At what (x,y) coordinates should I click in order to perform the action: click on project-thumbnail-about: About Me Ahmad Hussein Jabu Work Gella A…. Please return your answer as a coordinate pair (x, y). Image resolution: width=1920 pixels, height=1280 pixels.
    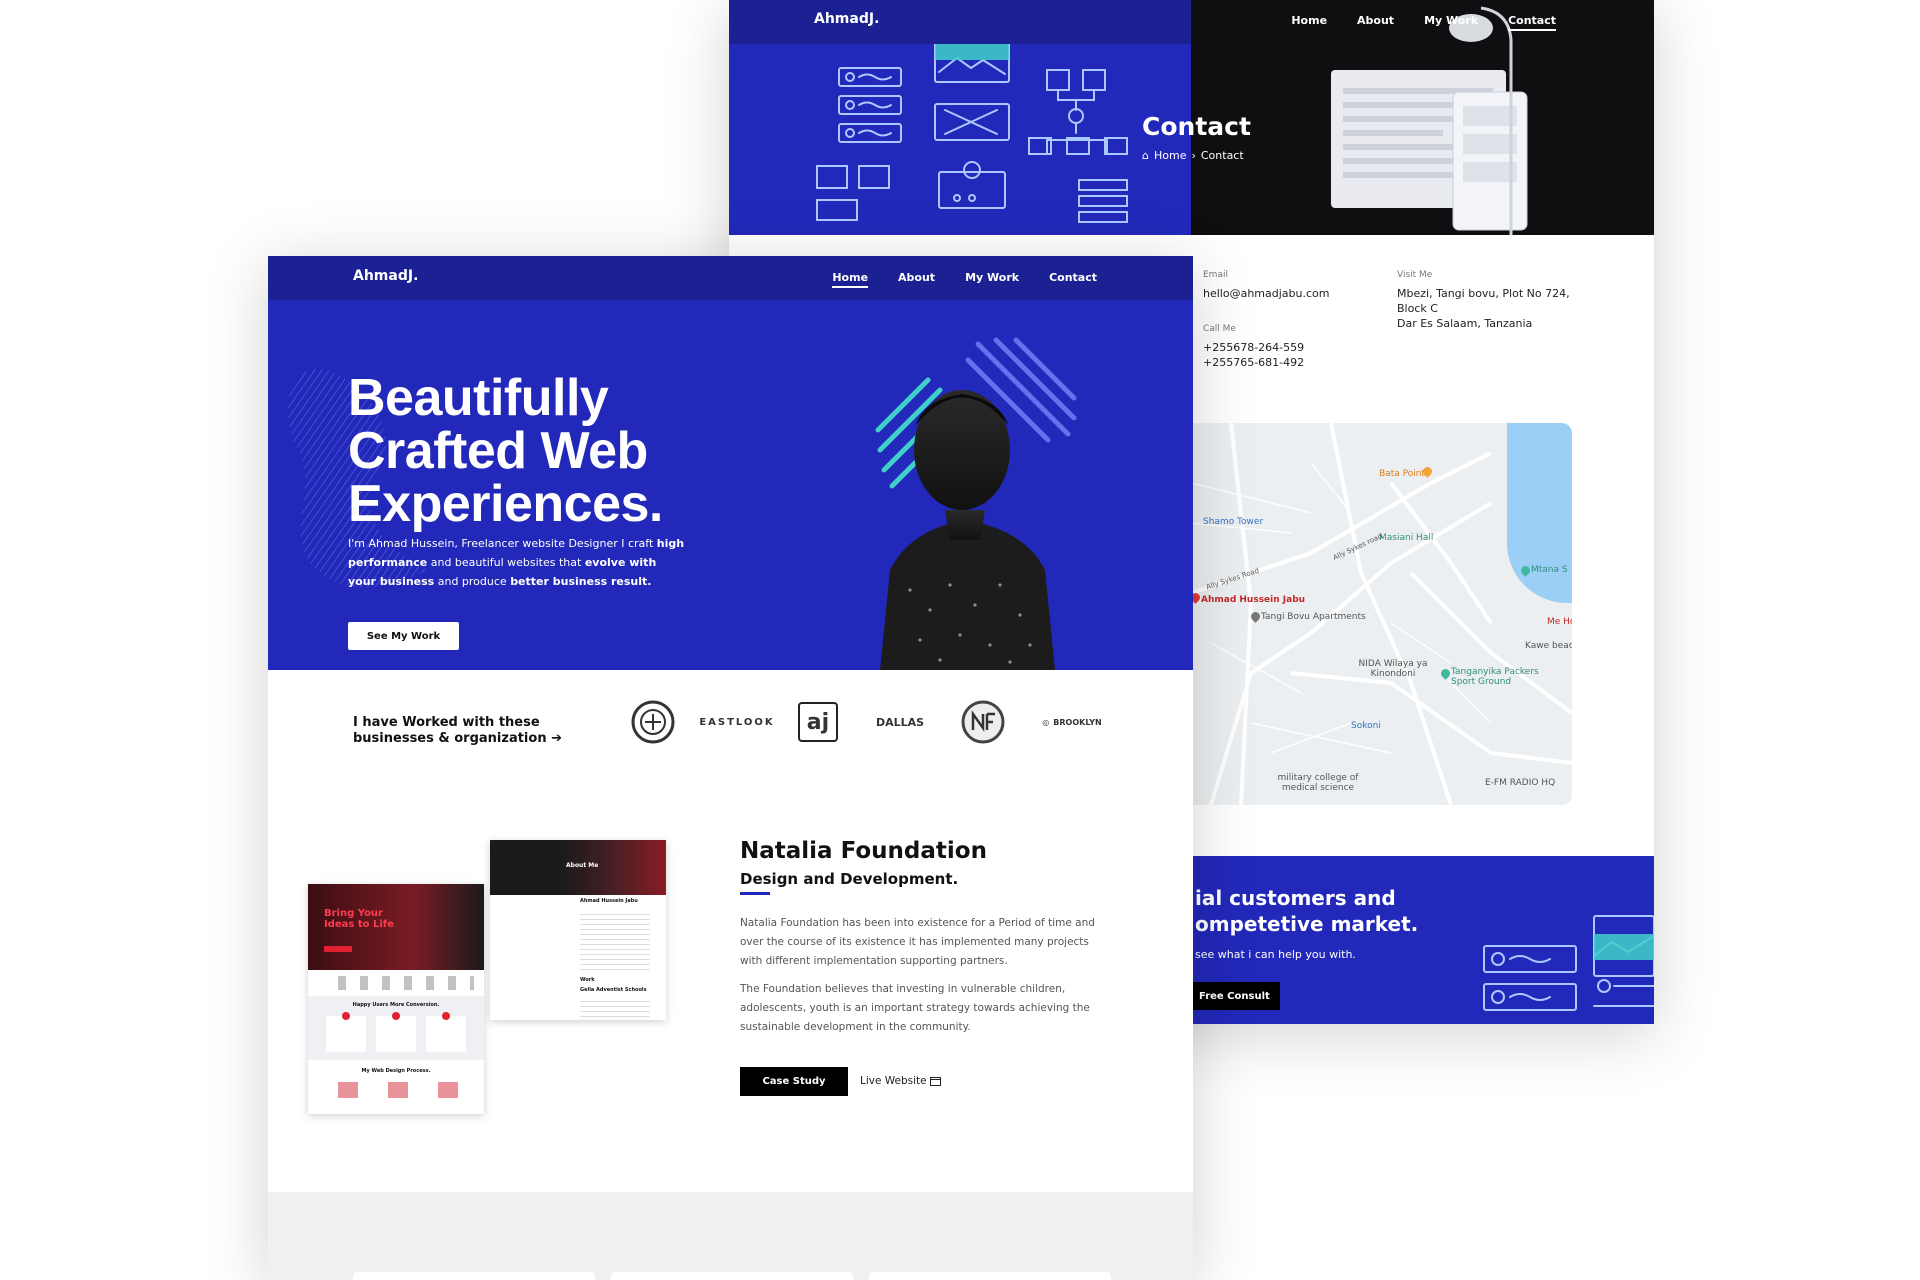
    Looking at the image, I should click on (578, 930).